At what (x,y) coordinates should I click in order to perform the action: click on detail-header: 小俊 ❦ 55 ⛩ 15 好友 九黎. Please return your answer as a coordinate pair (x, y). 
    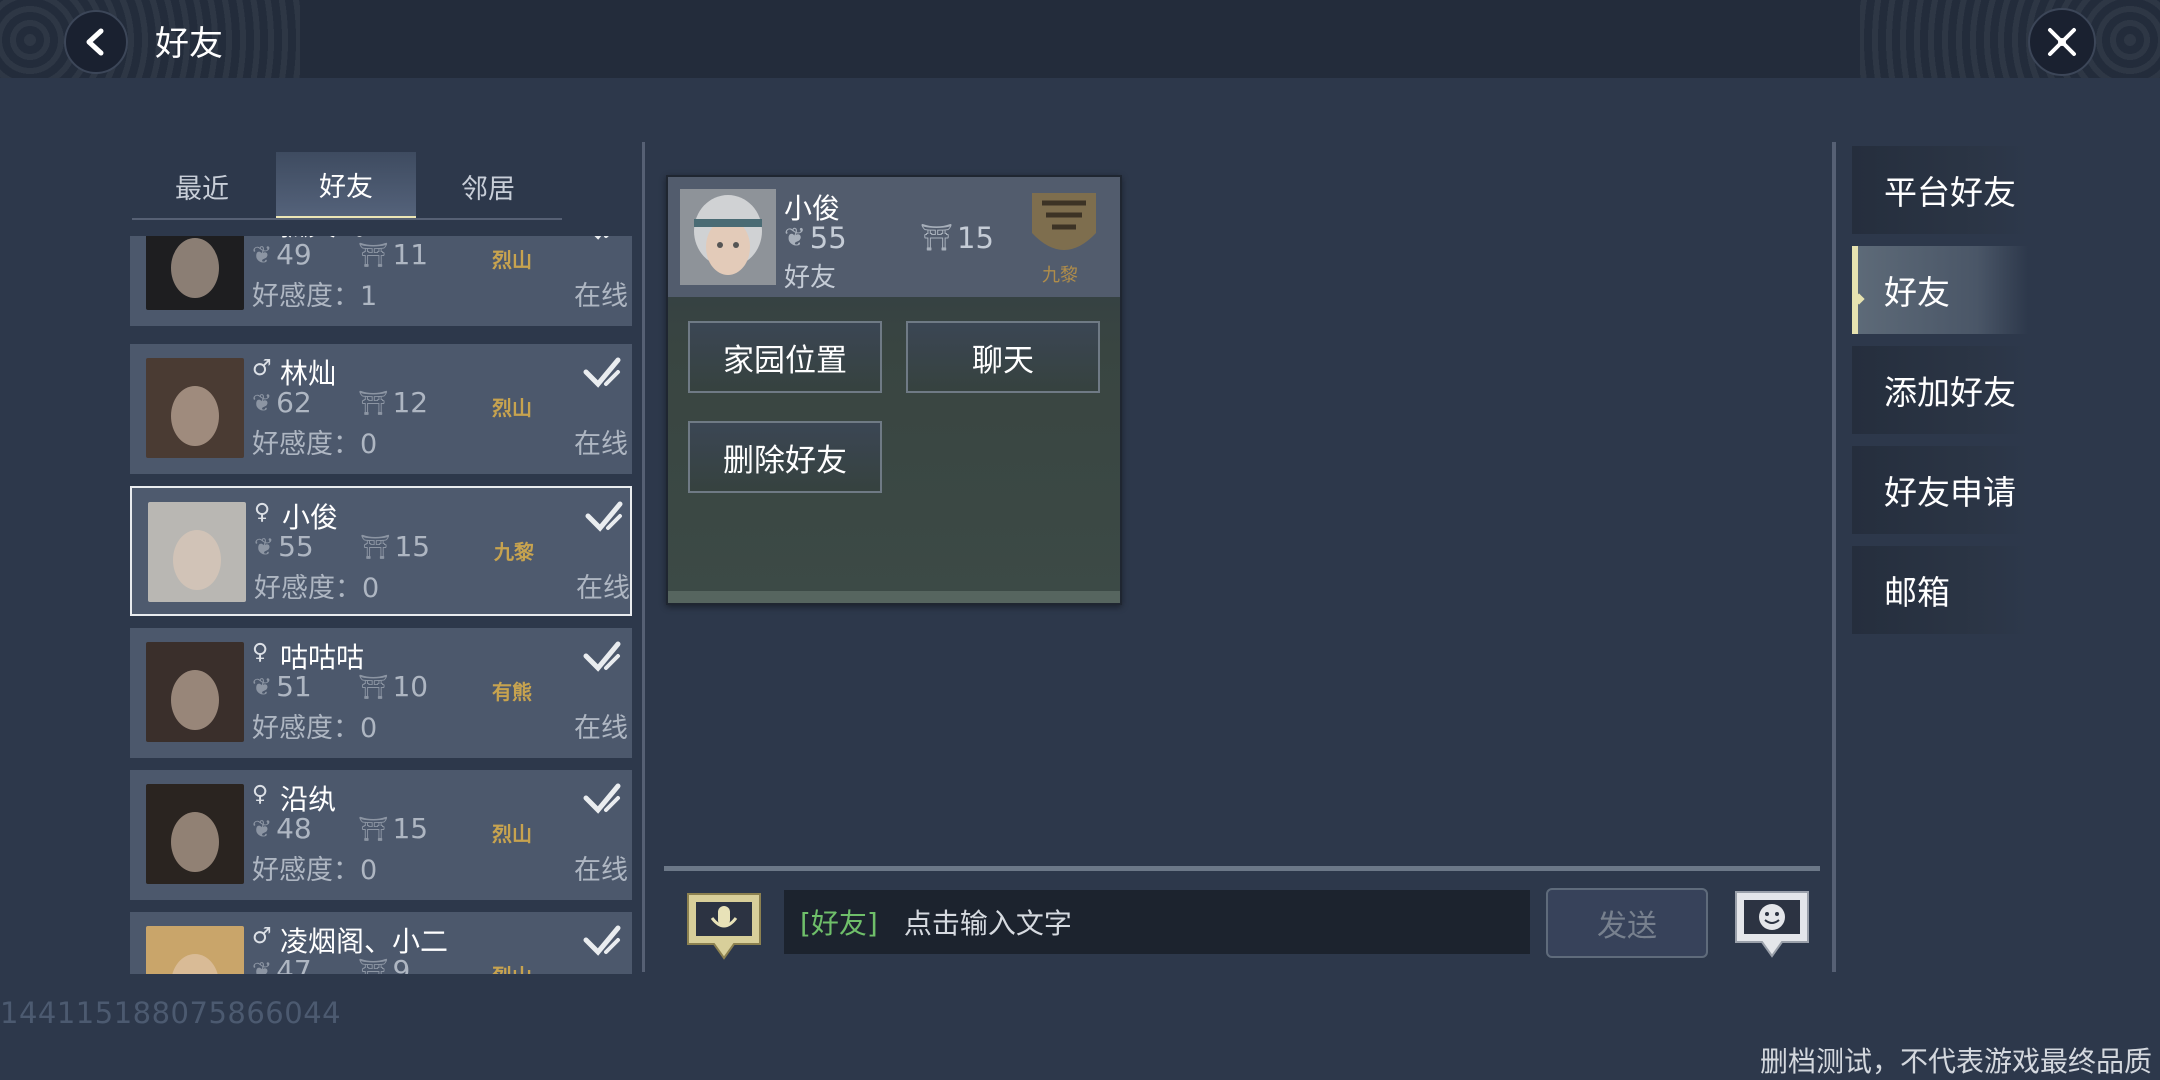
    Looking at the image, I should click on (894, 237).